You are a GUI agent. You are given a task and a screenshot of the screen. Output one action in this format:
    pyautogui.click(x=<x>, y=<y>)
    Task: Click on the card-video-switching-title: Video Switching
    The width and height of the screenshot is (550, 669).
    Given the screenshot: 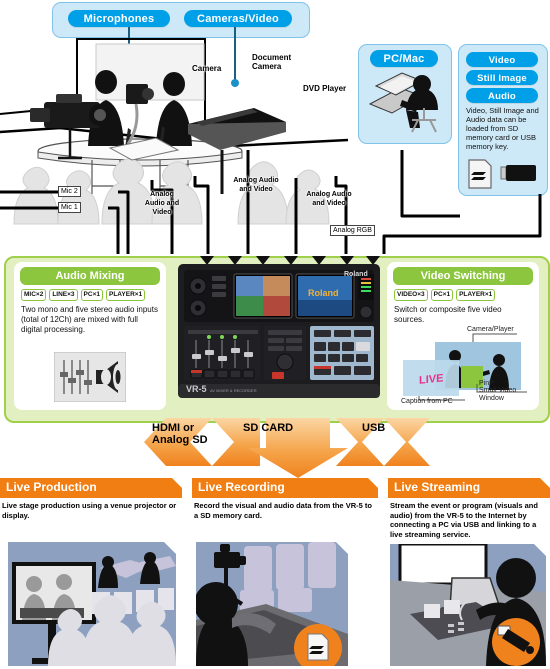 What is the action you would take?
    pyautogui.click(x=463, y=276)
    